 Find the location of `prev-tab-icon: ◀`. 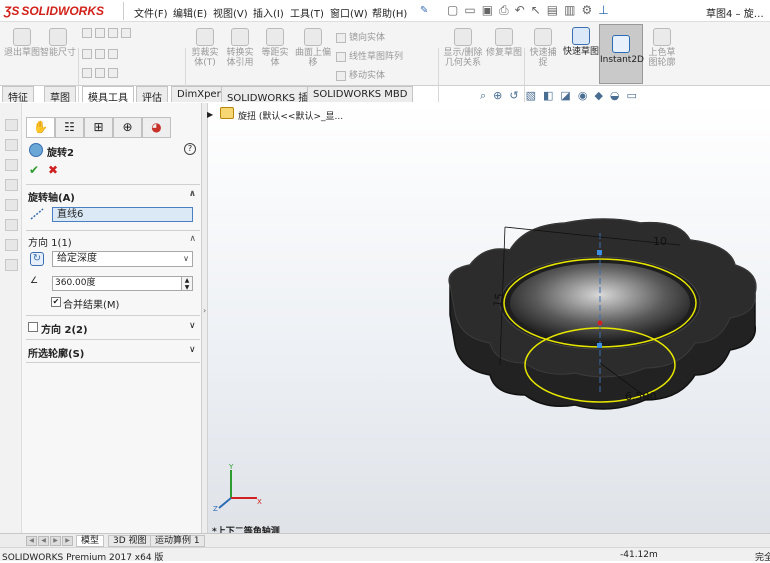

prev-tab-icon: ◀ is located at coordinates (43, 541).